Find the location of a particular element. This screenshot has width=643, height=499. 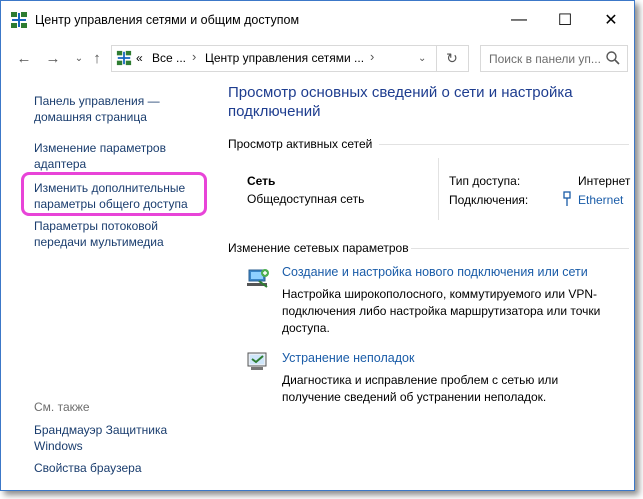

window-title: Центр управления сетями и общим доступом is located at coordinates (167, 20).